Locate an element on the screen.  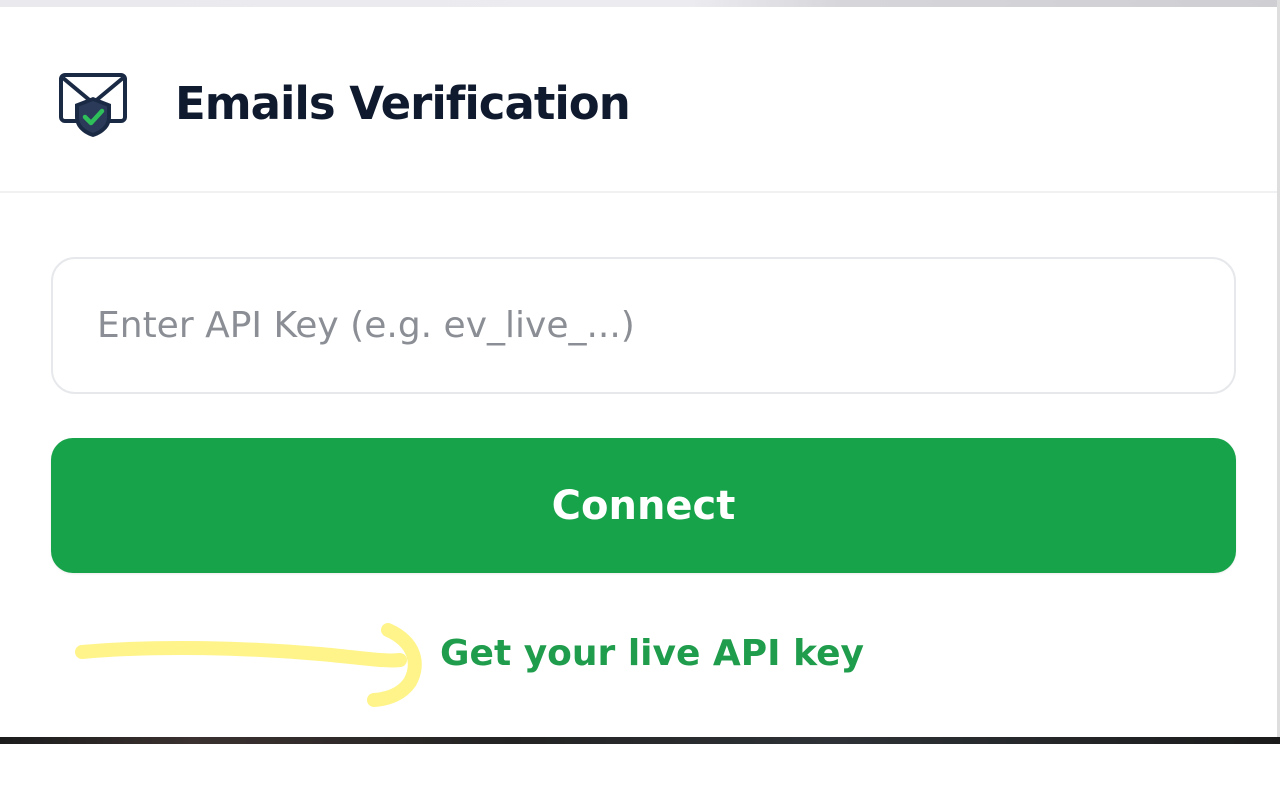
hand-drawn-arrow-icon is located at coordinates (248, 665).